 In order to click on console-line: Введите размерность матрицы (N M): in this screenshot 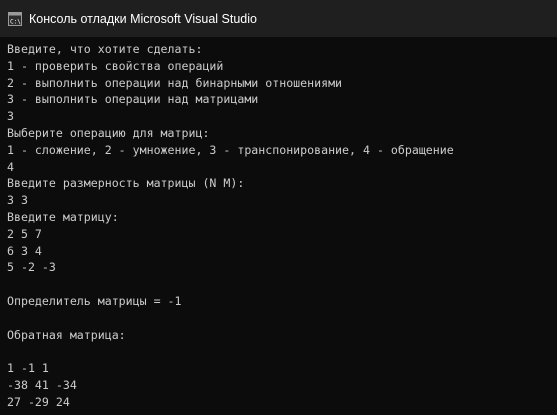, I will do `click(126, 183)`.